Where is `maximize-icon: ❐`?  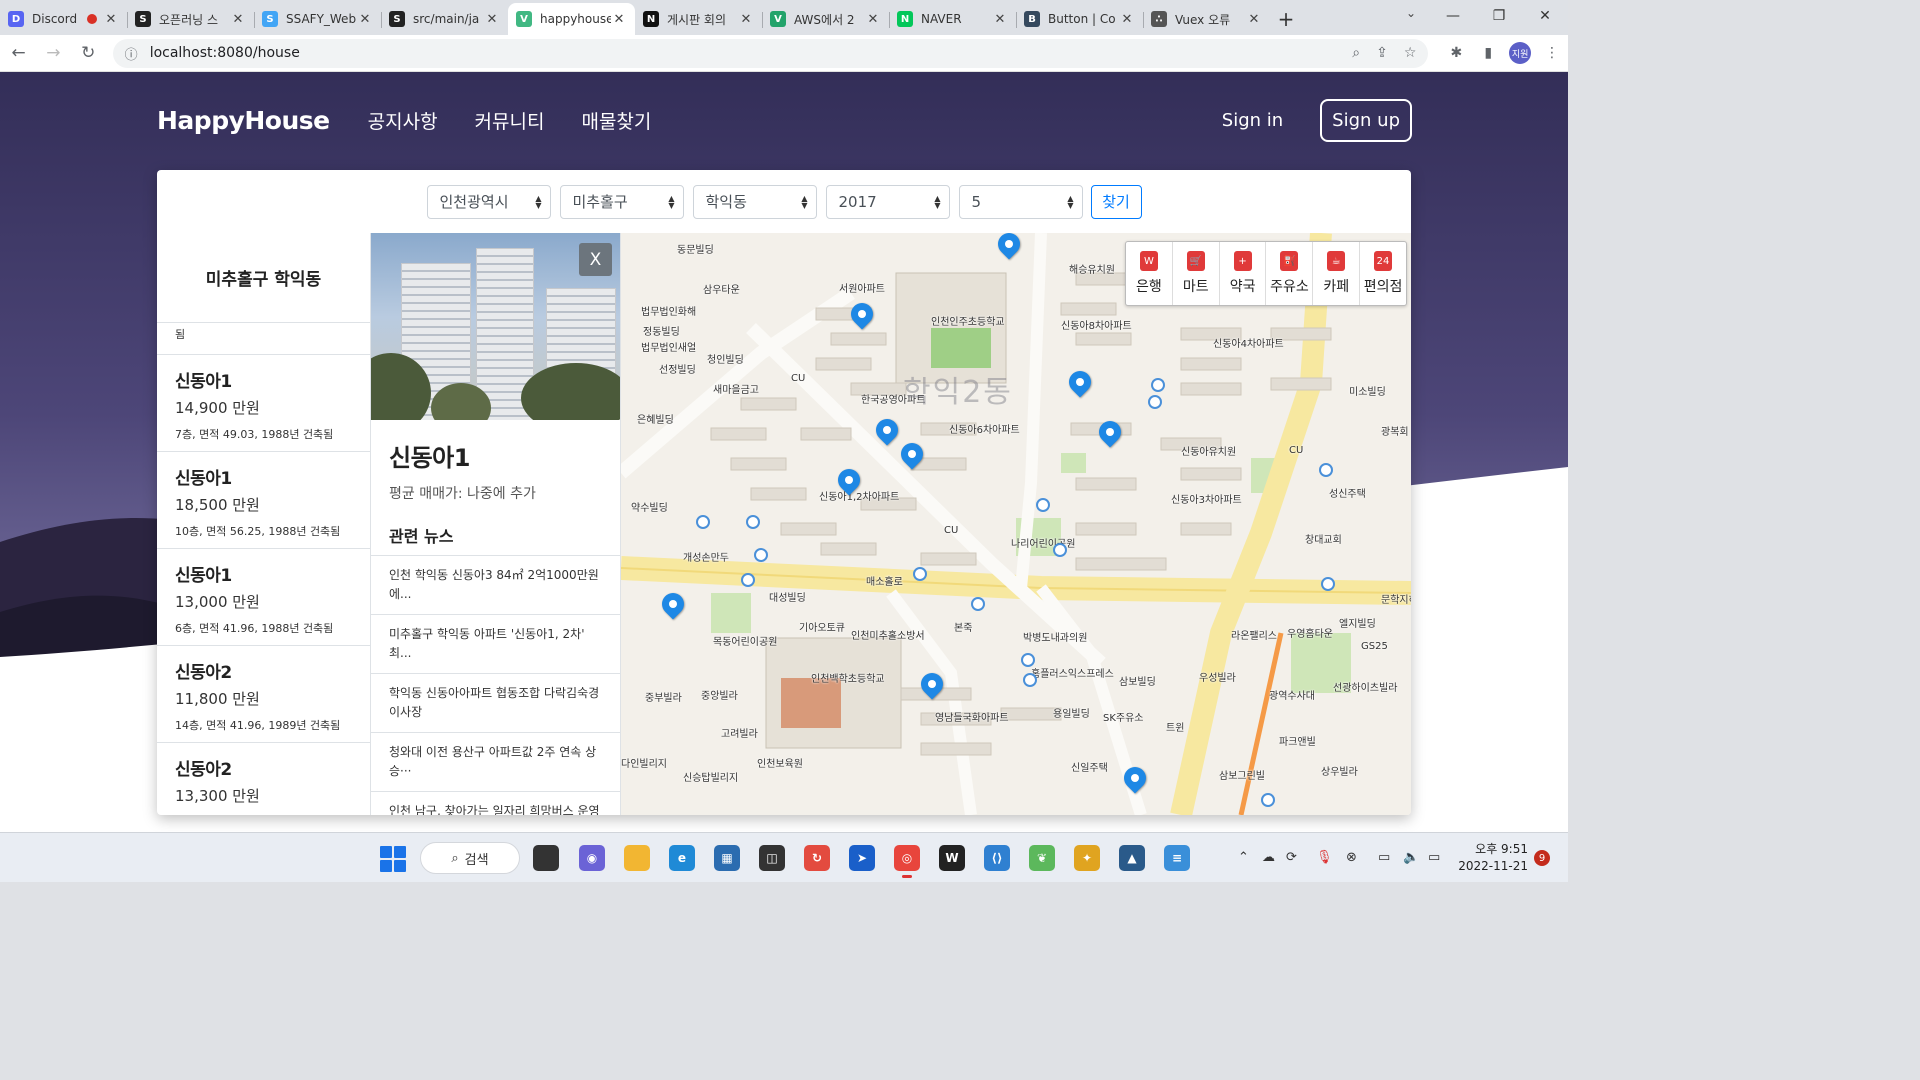 maximize-icon: ❐ is located at coordinates (1499, 16).